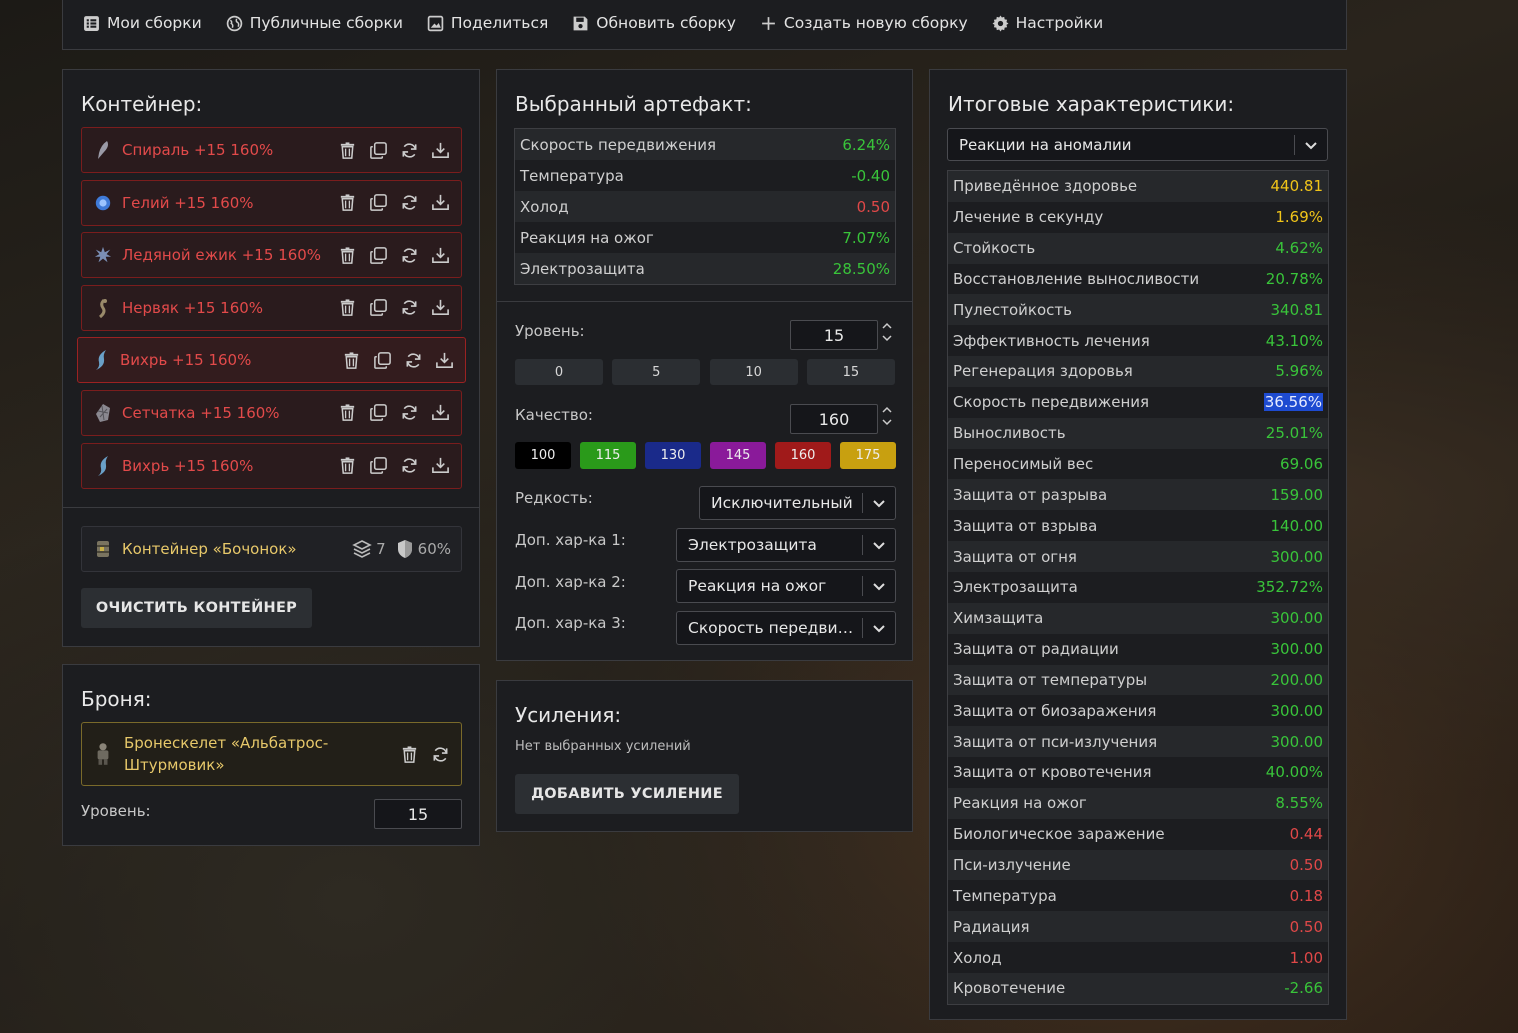  Describe the element at coordinates (1299, 803) in the screenshot. I see `stat-value: 8.55%` at that location.